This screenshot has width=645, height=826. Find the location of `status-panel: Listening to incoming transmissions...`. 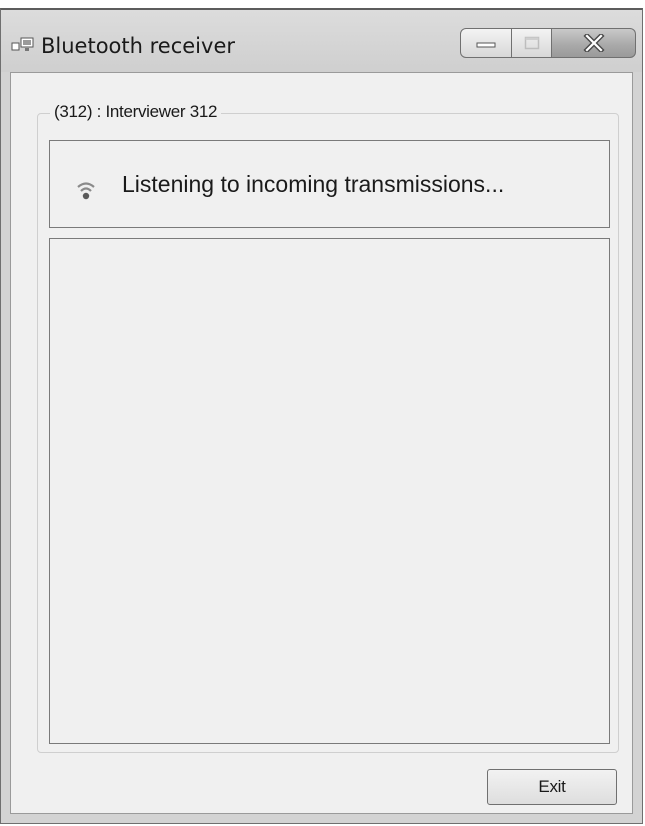

status-panel: Listening to incoming transmissions... is located at coordinates (329, 184).